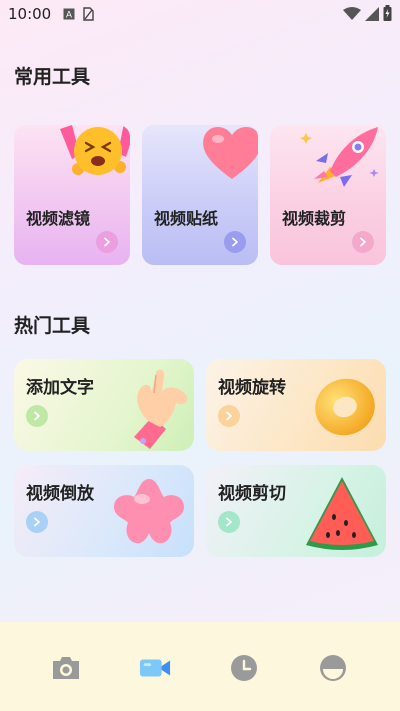 The width and height of the screenshot is (400, 711). Describe the element at coordinates (333, 668) in the screenshot. I see `profile-icon` at that location.